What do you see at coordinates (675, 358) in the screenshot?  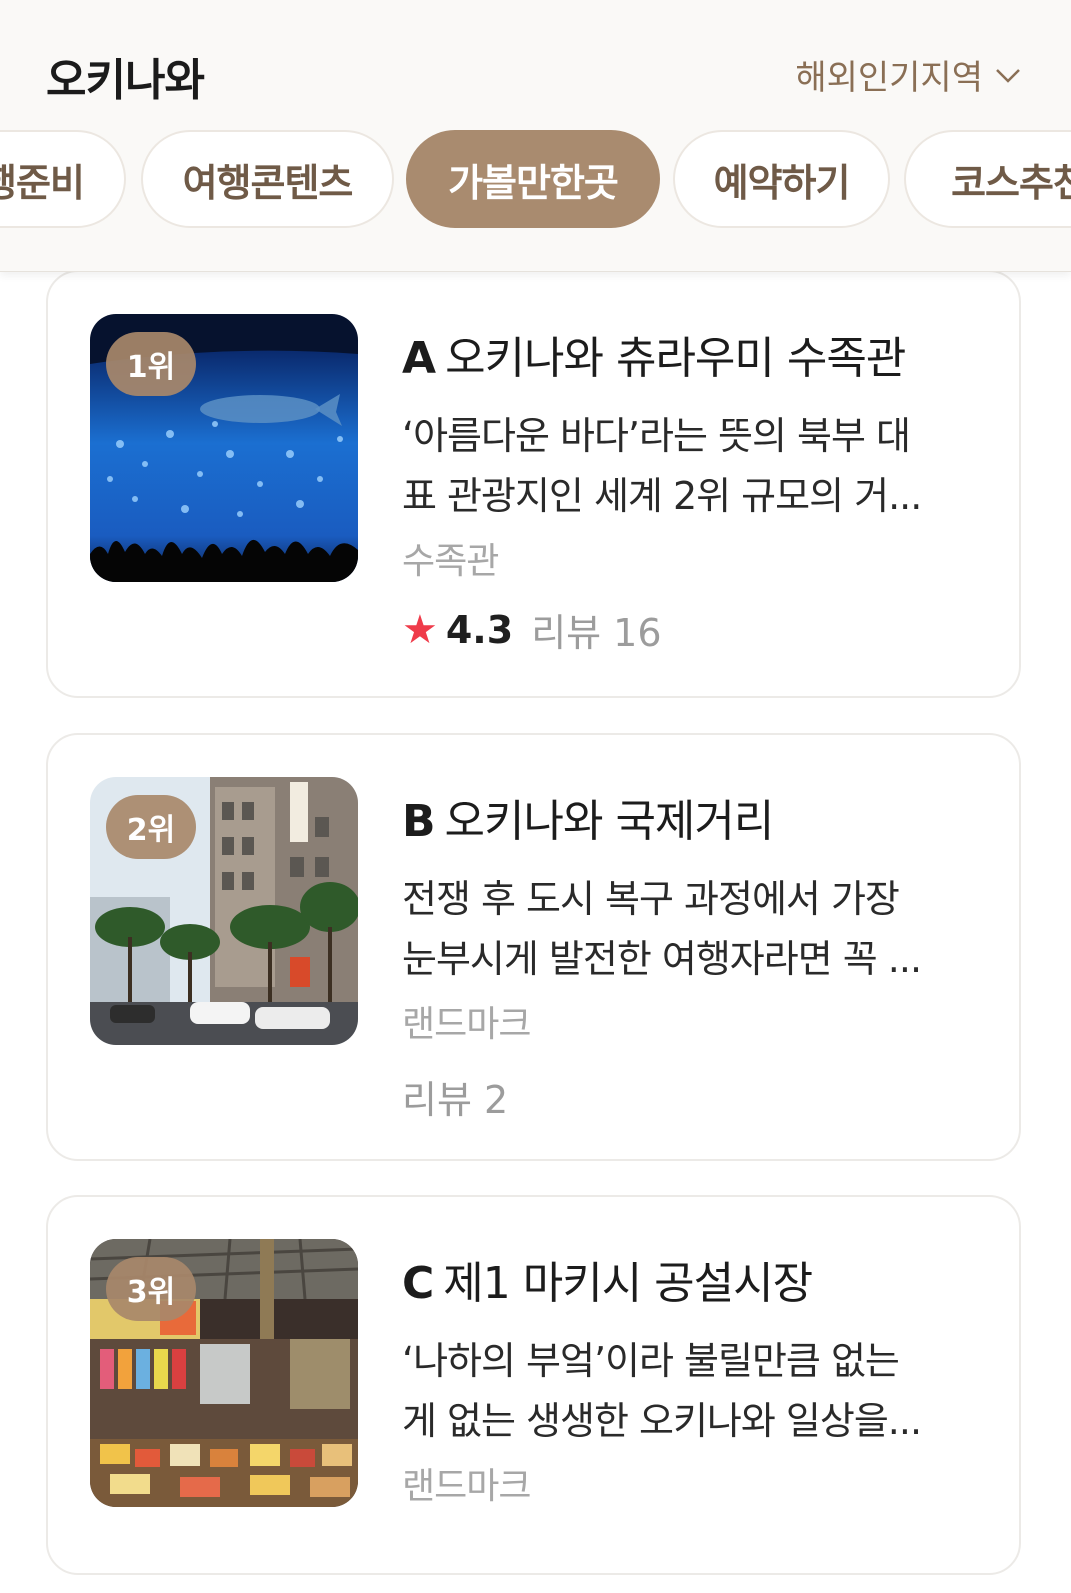 I see `place-title: 오키나와 츄라우미 수족관` at bounding box center [675, 358].